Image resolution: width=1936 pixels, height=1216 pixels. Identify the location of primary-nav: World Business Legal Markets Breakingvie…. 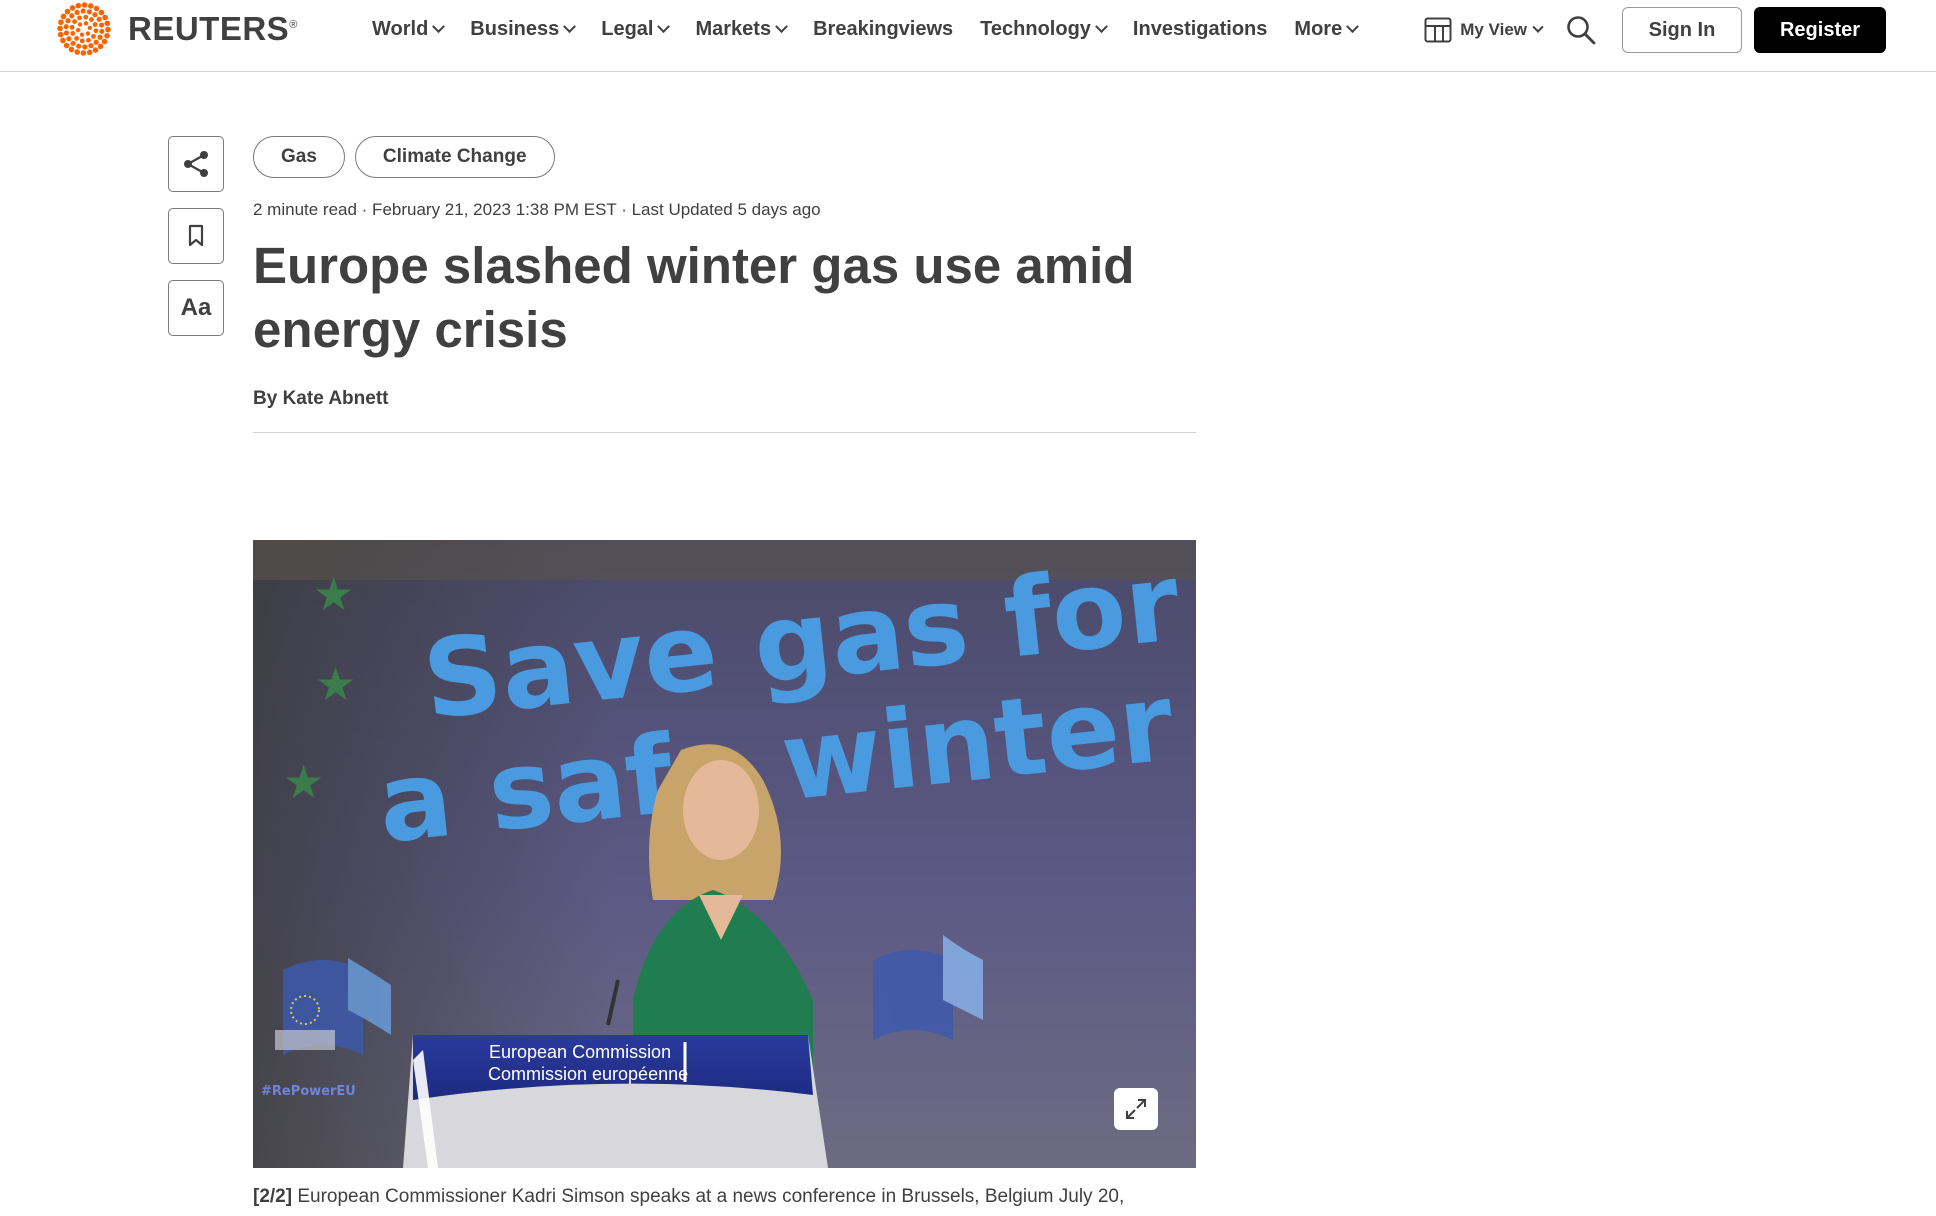
(878, 29).